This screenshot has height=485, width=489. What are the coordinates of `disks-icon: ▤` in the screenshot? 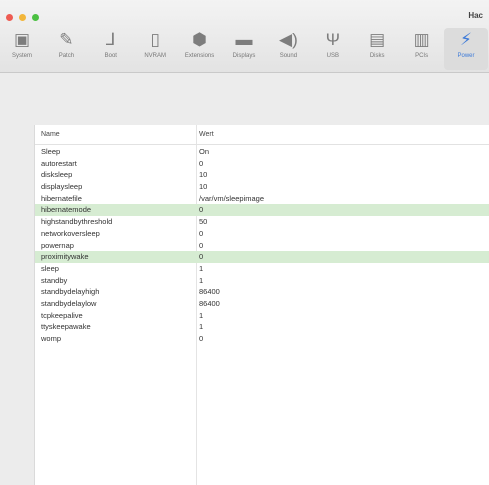 It's located at (377, 39).